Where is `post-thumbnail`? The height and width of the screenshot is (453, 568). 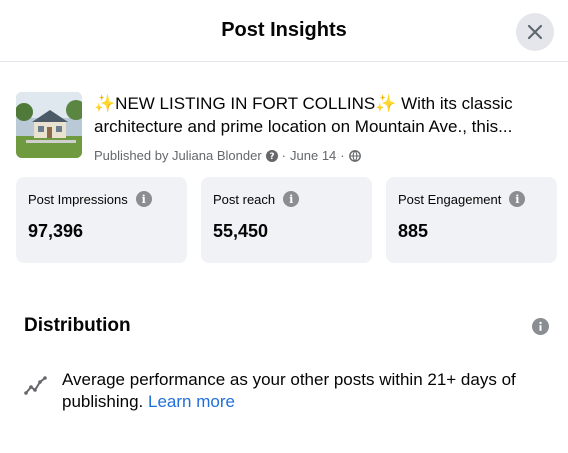 post-thumbnail is located at coordinates (49, 125).